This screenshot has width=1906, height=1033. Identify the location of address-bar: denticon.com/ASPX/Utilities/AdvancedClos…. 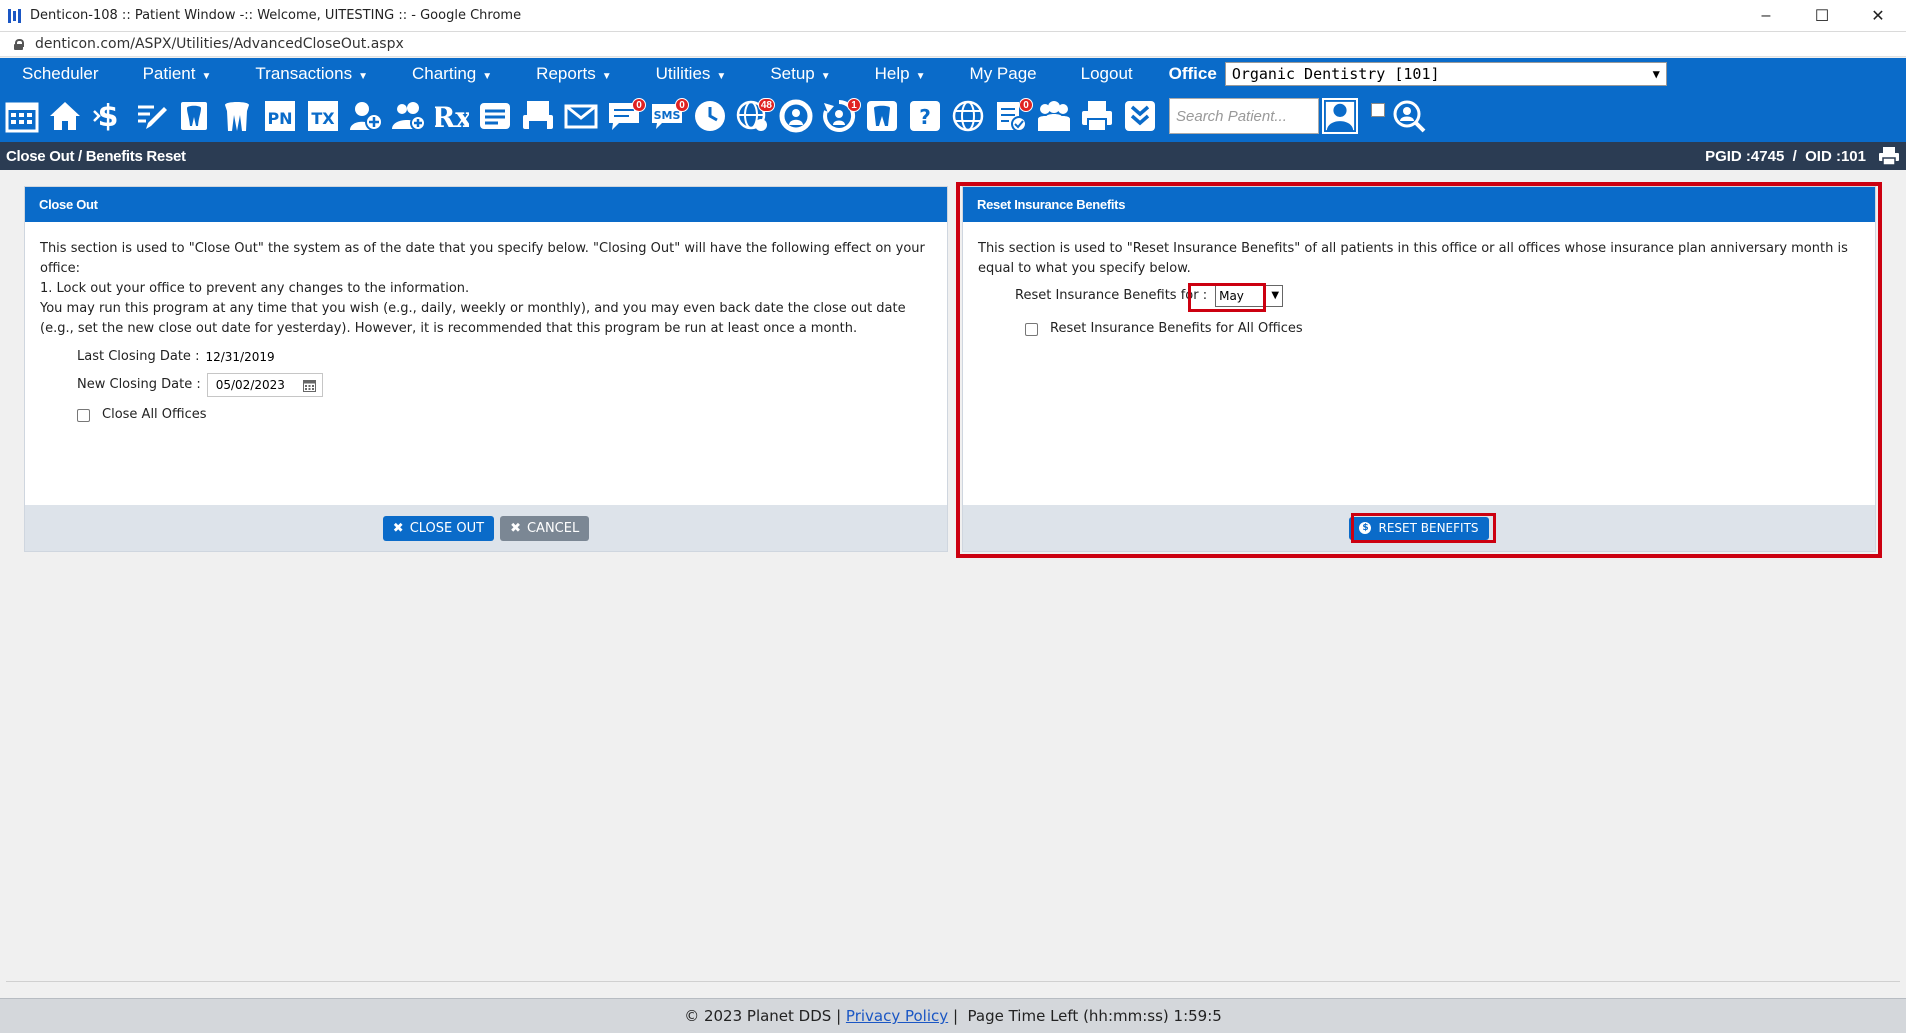
(953, 44).